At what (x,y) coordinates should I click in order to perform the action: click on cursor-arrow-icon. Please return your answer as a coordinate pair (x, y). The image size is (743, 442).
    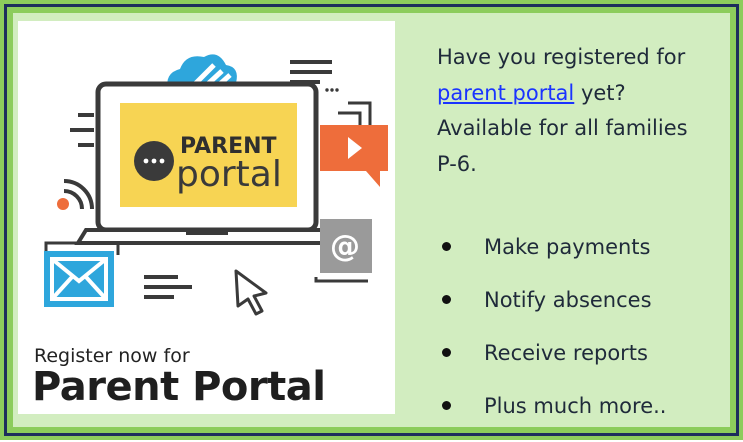
    Looking at the image, I should click on (251, 292).